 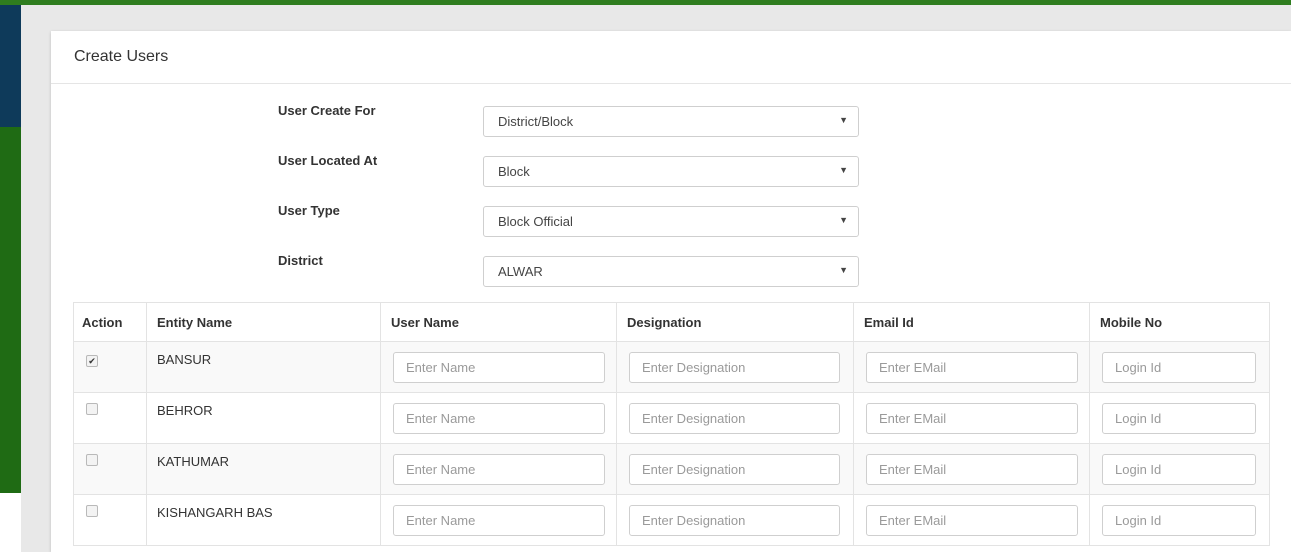 I want to click on user-located-at-select: Block ▼, so click(x=671, y=171).